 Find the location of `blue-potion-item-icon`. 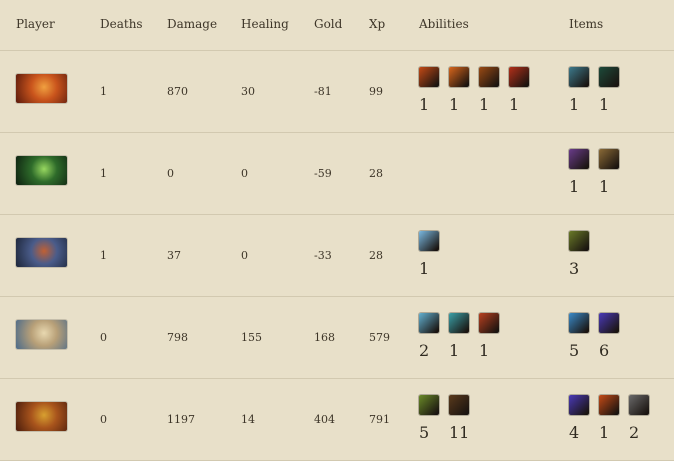

blue-potion-item-icon is located at coordinates (579, 323).